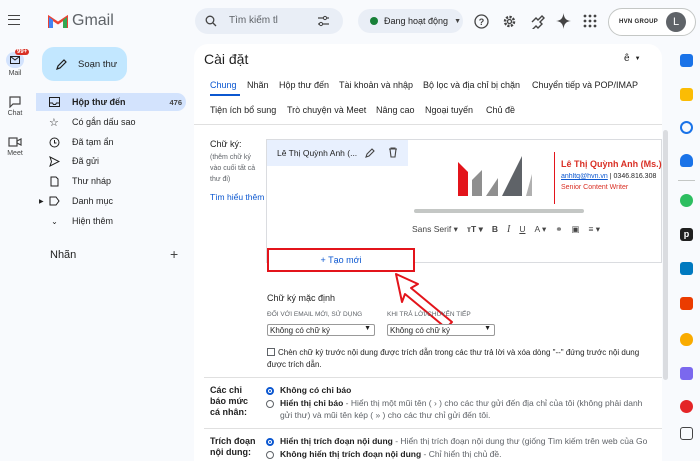 The image size is (700, 461). I want to click on pipedrive-icon: p, so click(686, 234).